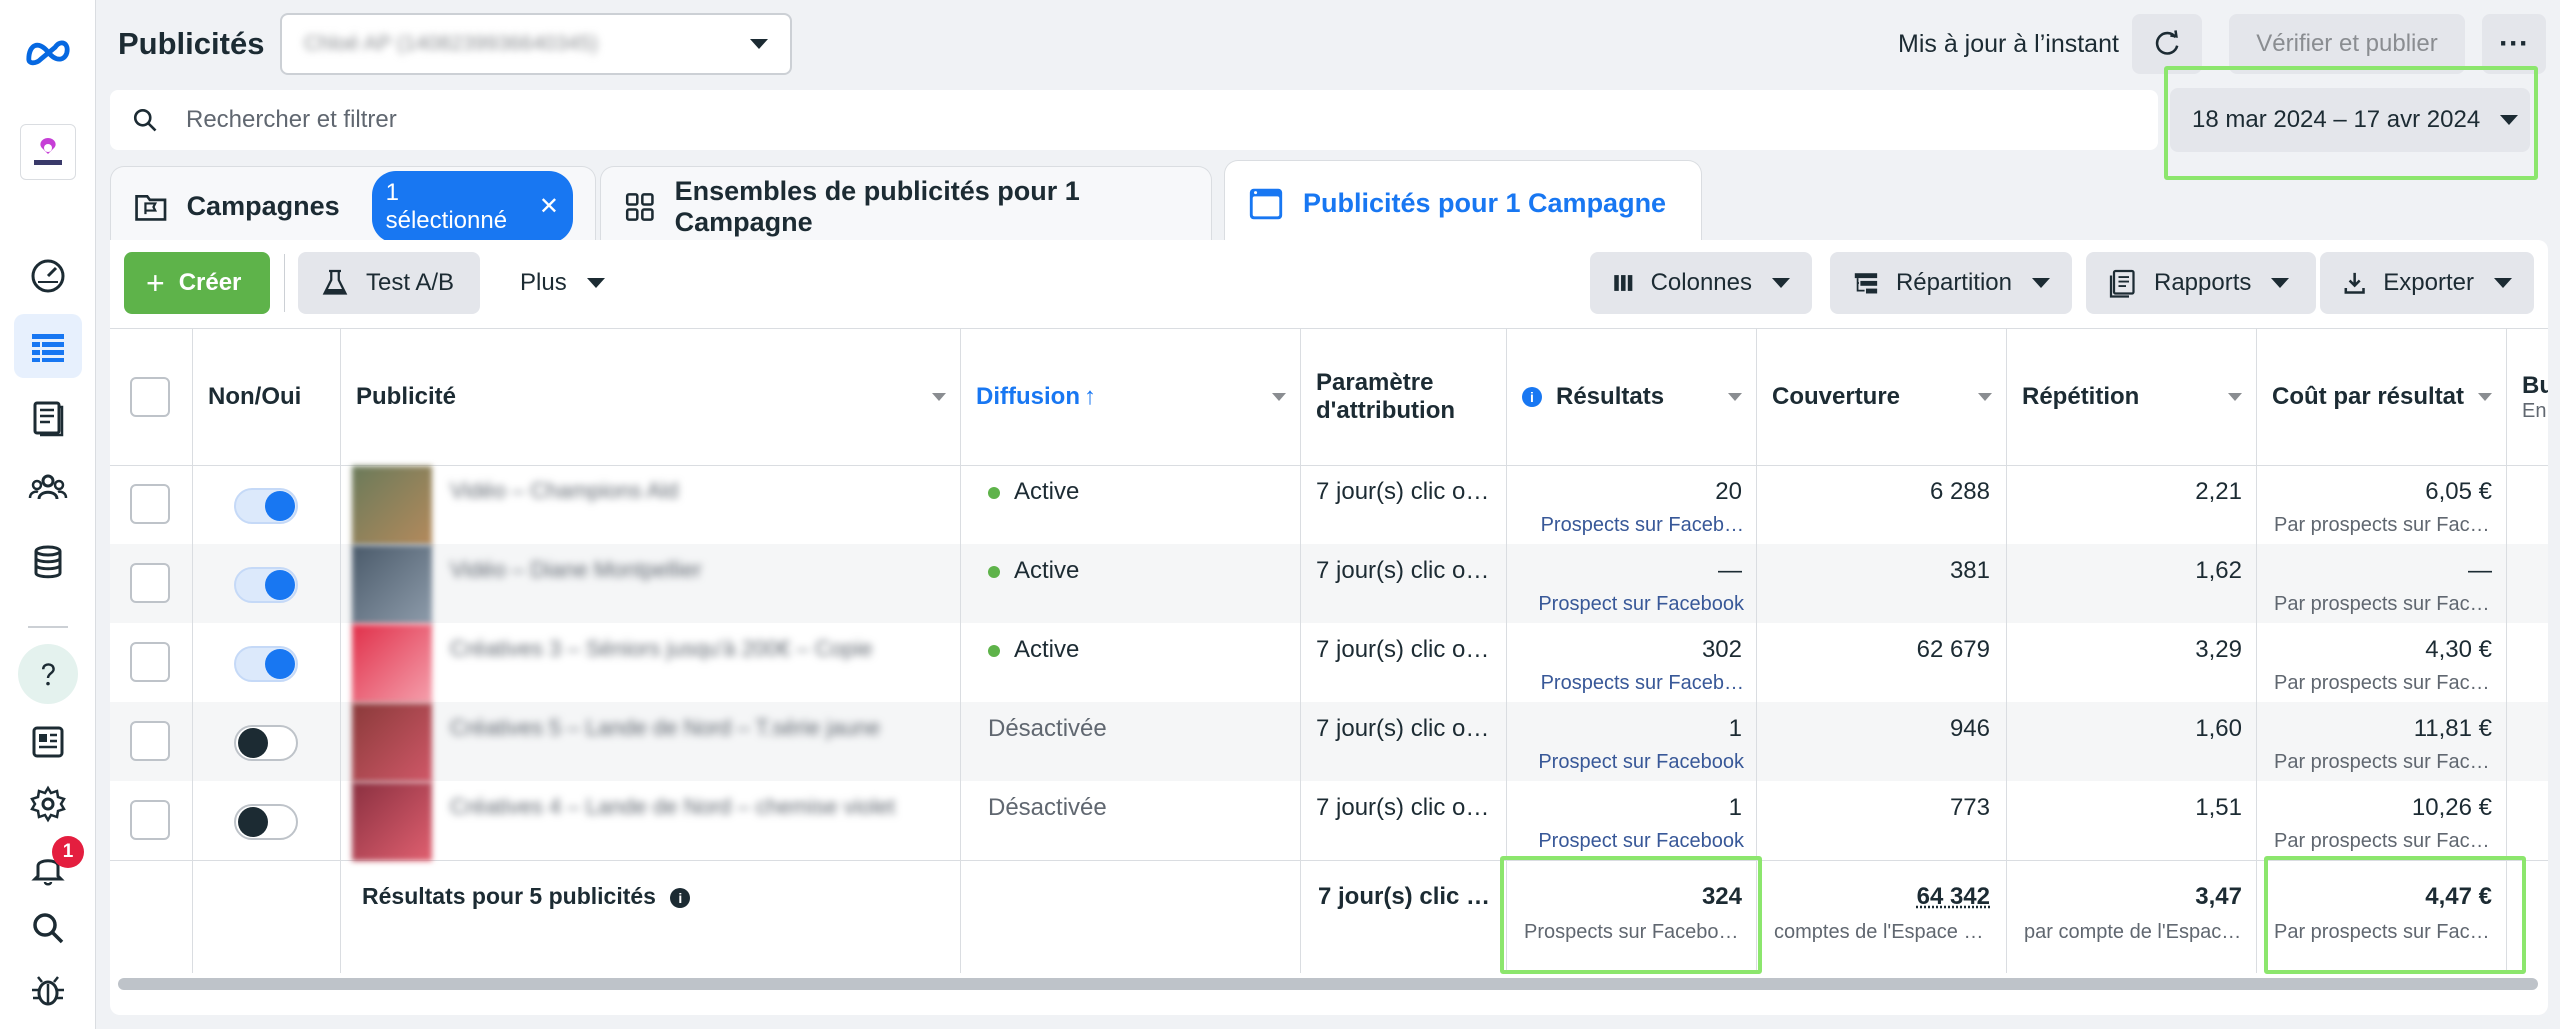 This screenshot has height=1029, width=2560. What do you see at coordinates (1047, 728) in the screenshot?
I see `delivery-label: Désactivée` at bounding box center [1047, 728].